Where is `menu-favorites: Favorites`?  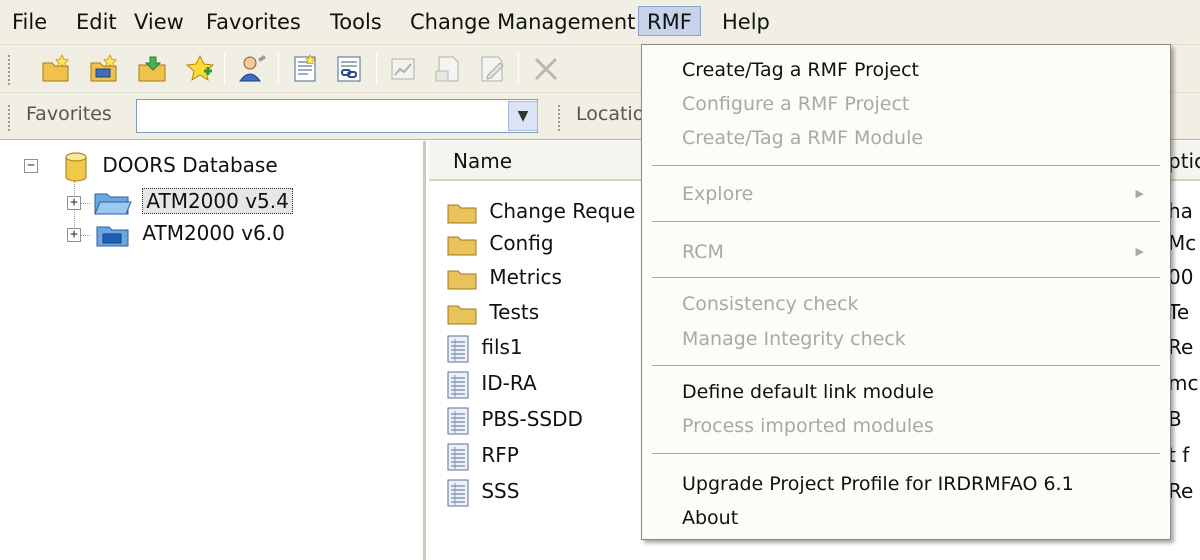 menu-favorites: Favorites is located at coordinates (253, 22).